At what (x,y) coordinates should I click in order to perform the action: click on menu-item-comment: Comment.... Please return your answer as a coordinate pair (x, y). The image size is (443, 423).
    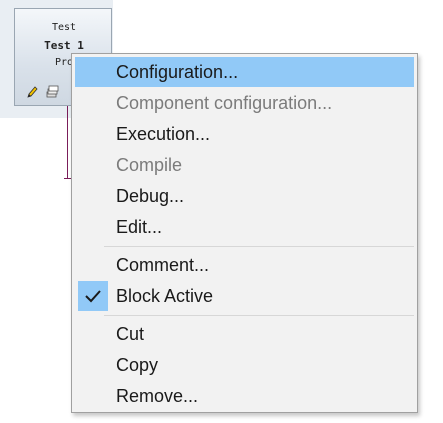
    Looking at the image, I should click on (244, 265).